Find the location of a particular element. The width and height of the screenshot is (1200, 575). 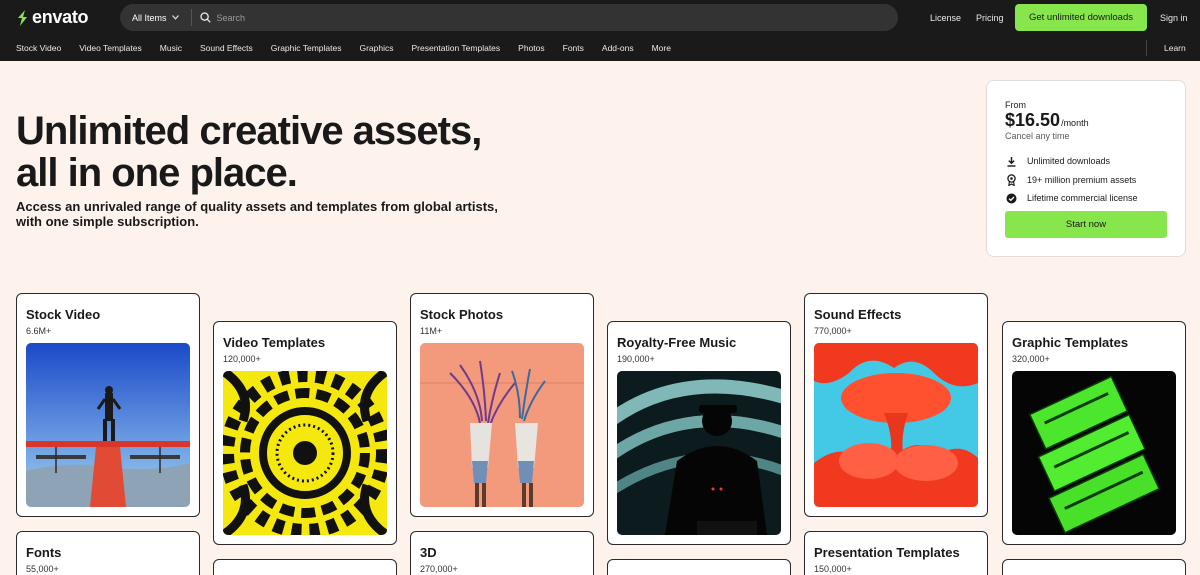

nav-item-graphics: Graphics is located at coordinates (376, 48).